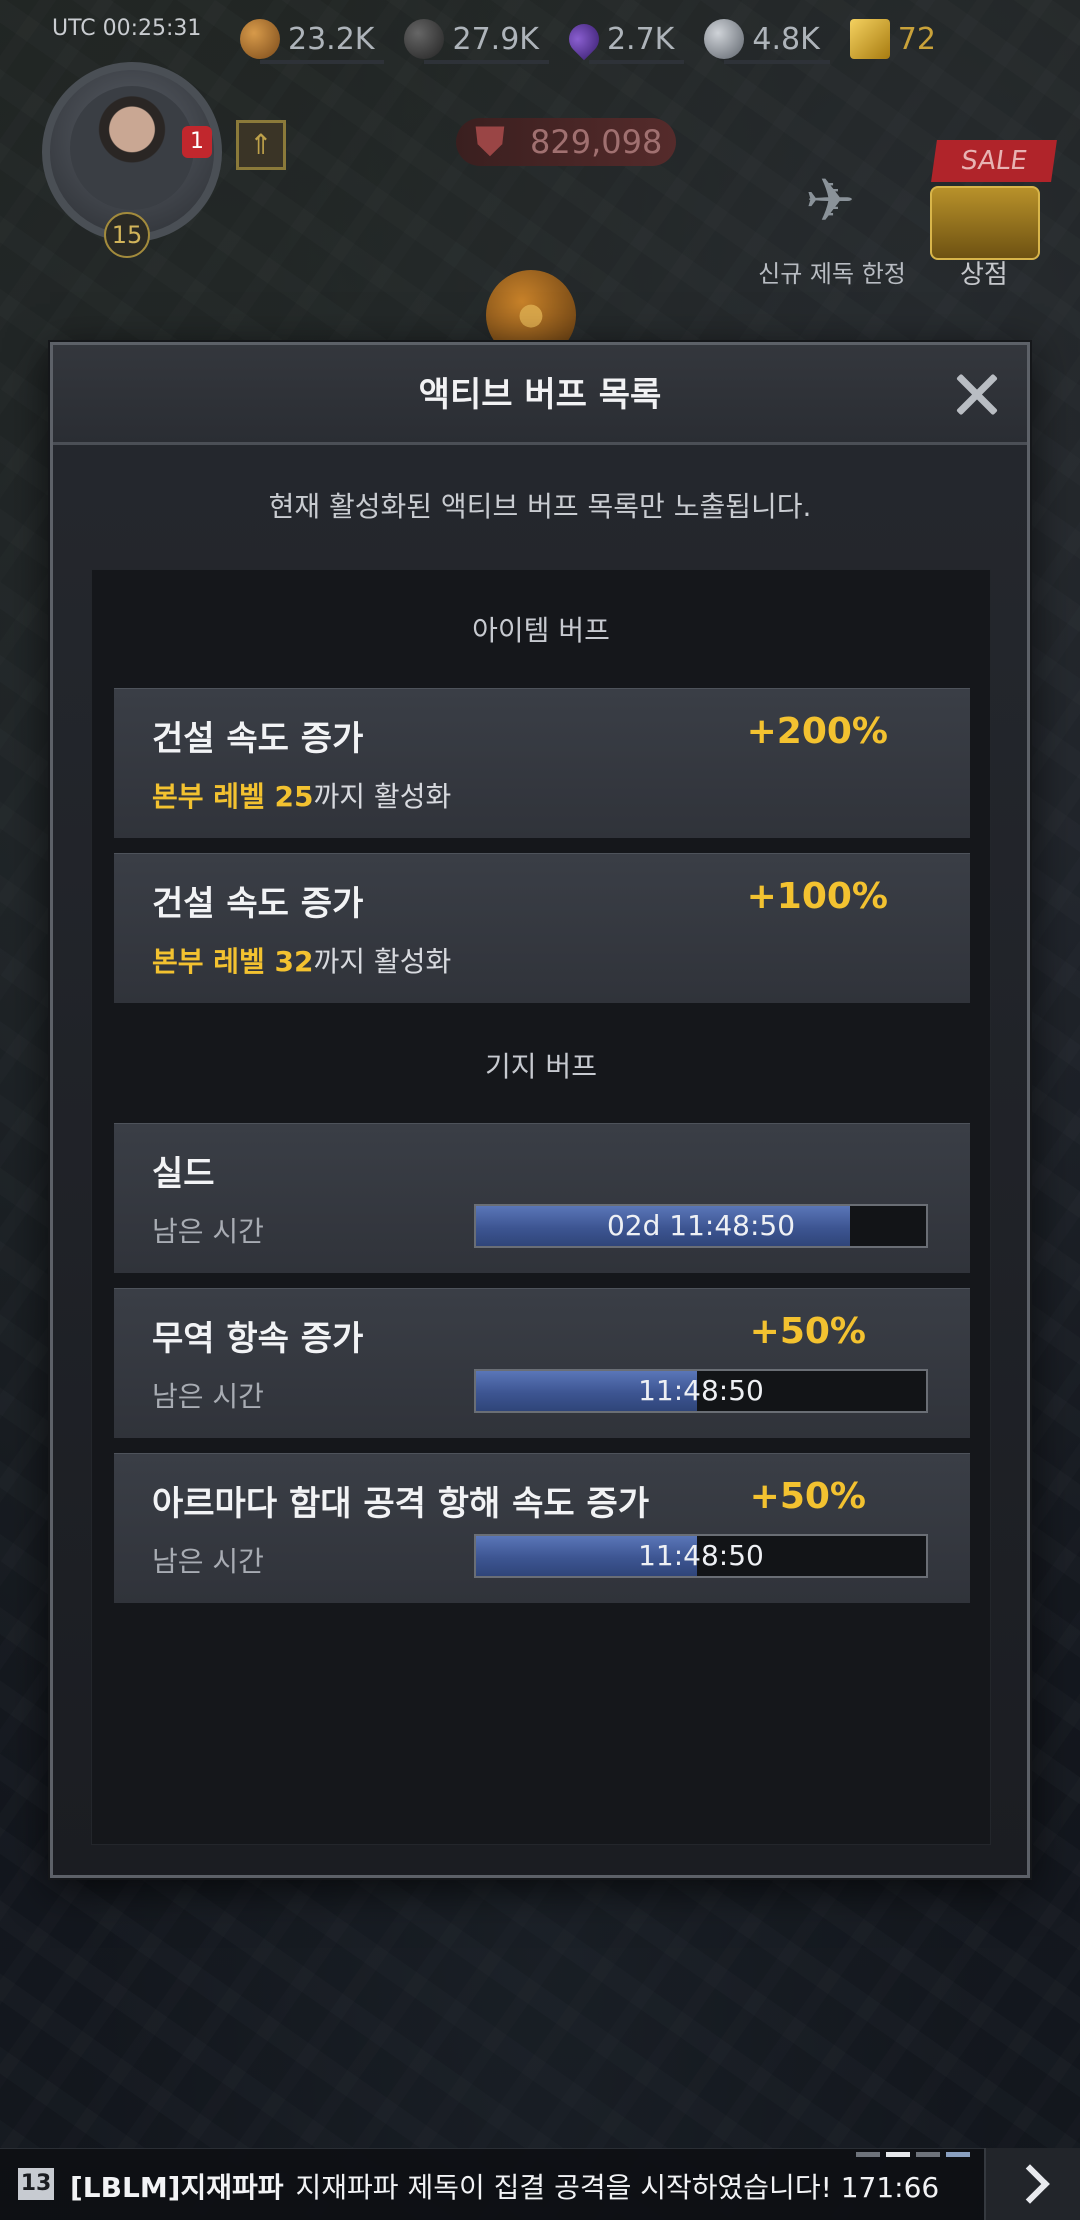 Image resolution: width=1080 pixels, height=2220 pixels. Describe the element at coordinates (233, 796) in the screenshot. I see `condition-highlight: 본부 레벨 25` at that location.